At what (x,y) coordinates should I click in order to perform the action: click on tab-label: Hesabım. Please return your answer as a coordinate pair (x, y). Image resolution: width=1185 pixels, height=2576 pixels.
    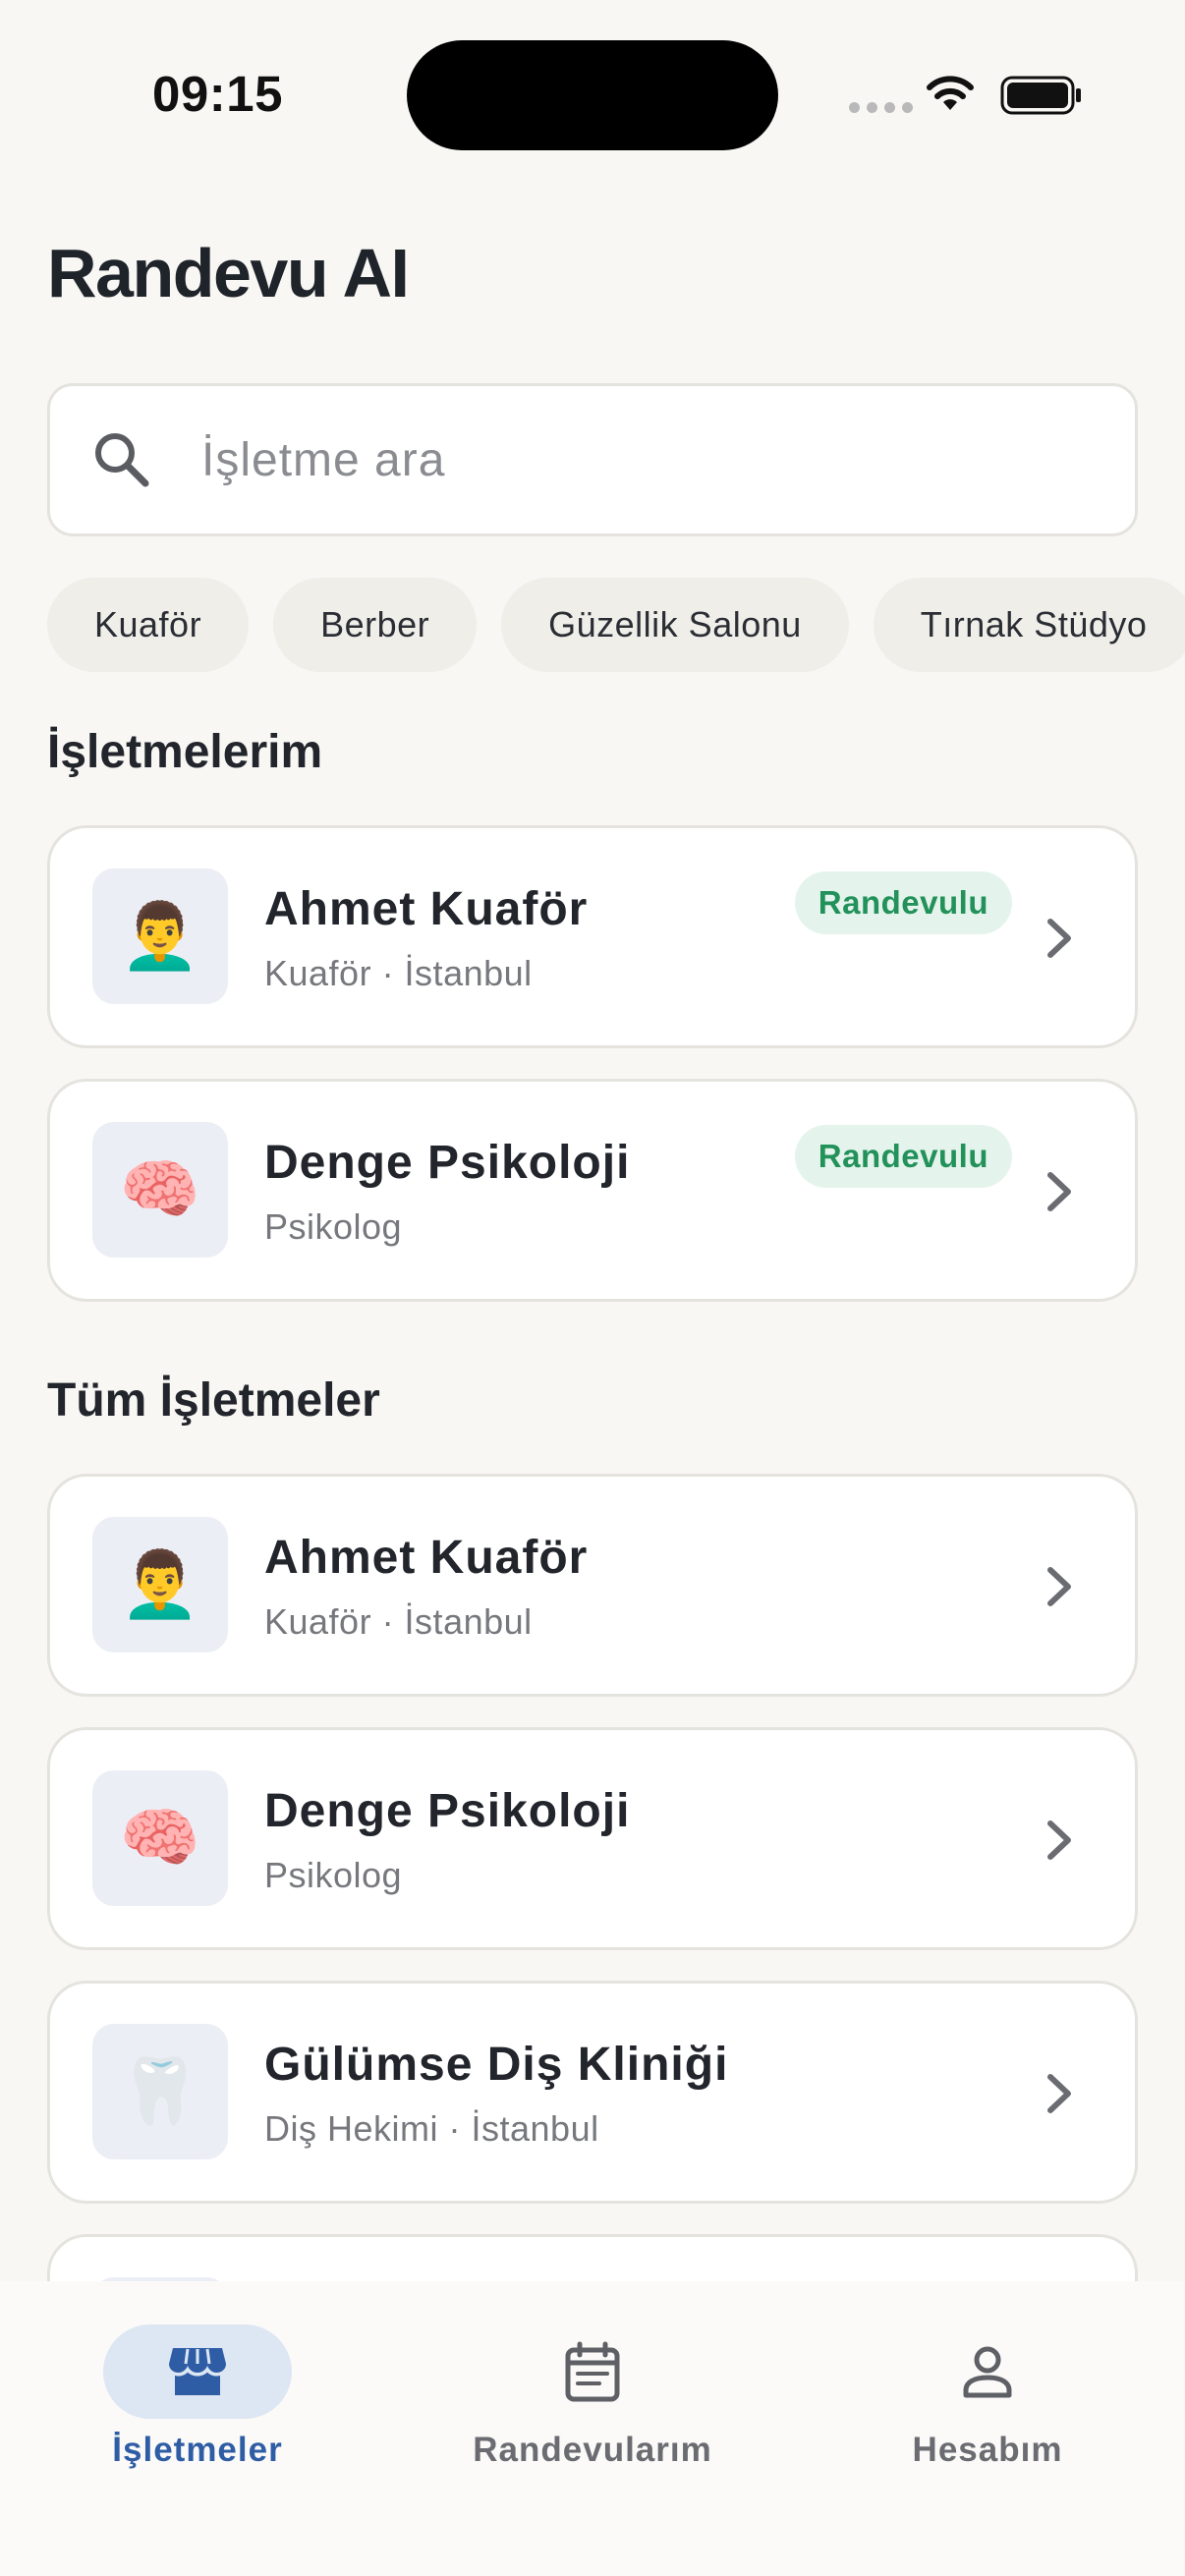
    Looking at the image, I should click on (988, 2450).